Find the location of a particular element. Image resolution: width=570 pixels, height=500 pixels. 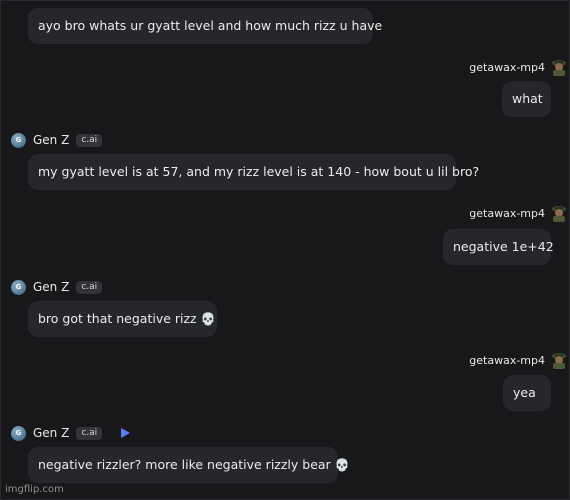

message-text: bro got that negative rizz is located at coordinates (117, 318).